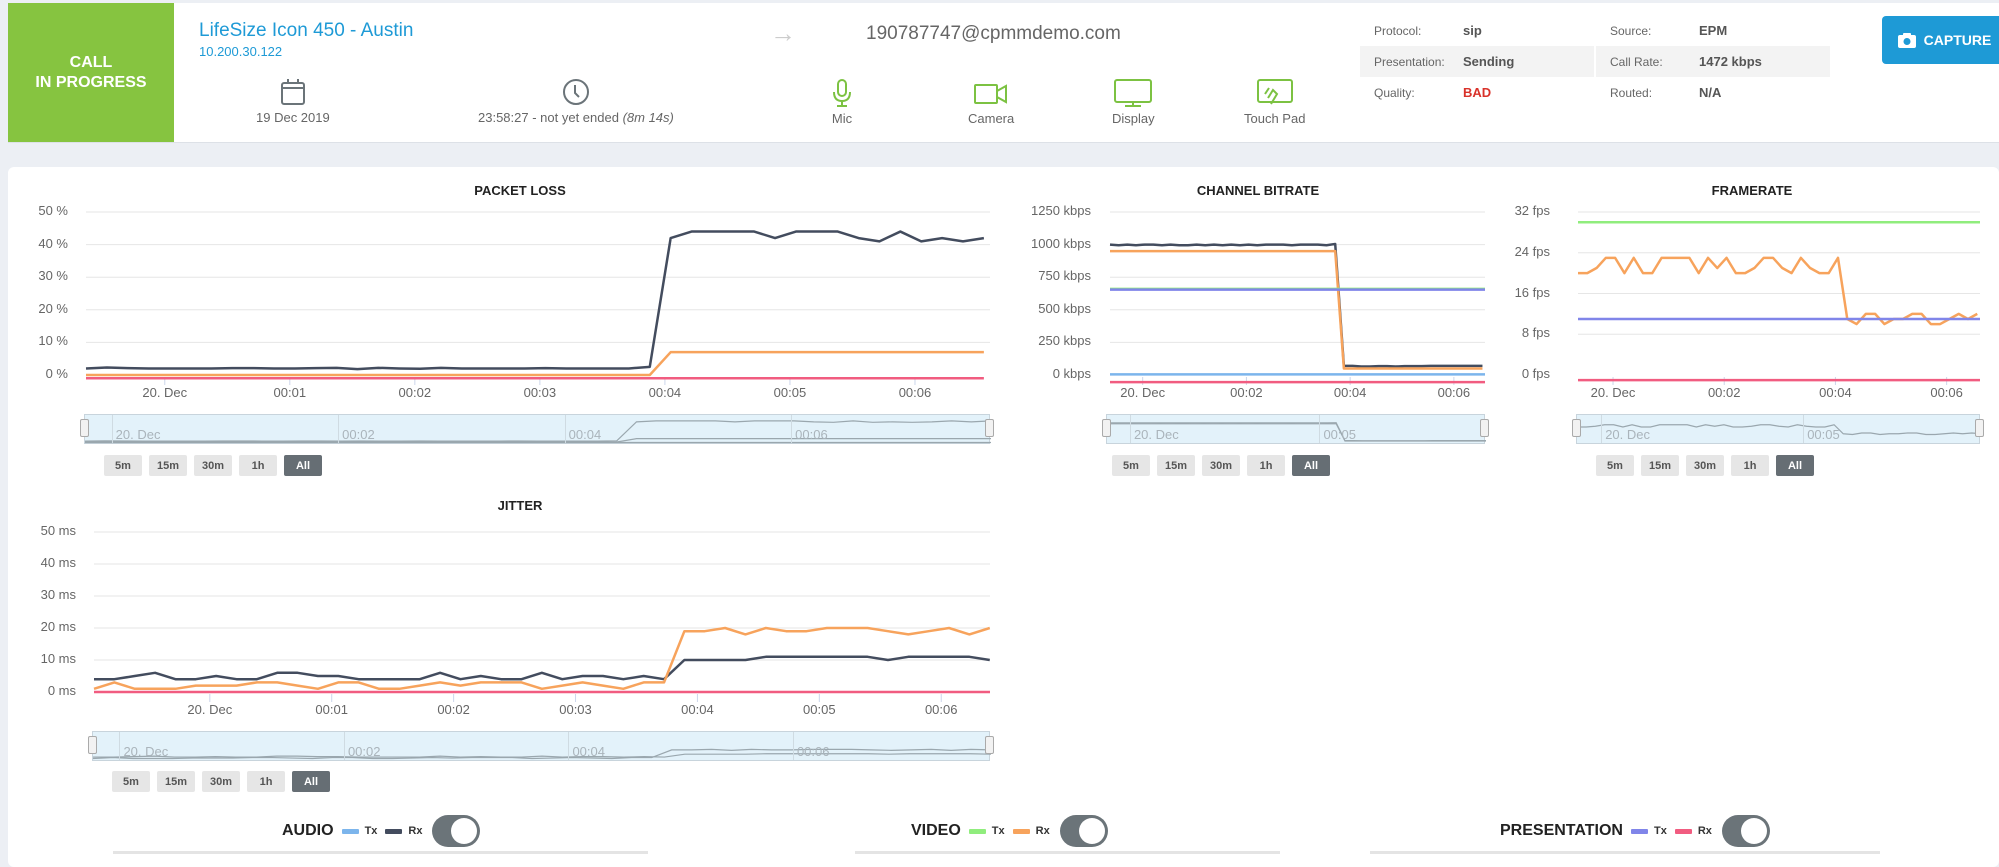 This screenshot has width=1999, height=867. Describe the element at coordinates (542, 616) in the screenshot. I see `chart-plot` at that location.